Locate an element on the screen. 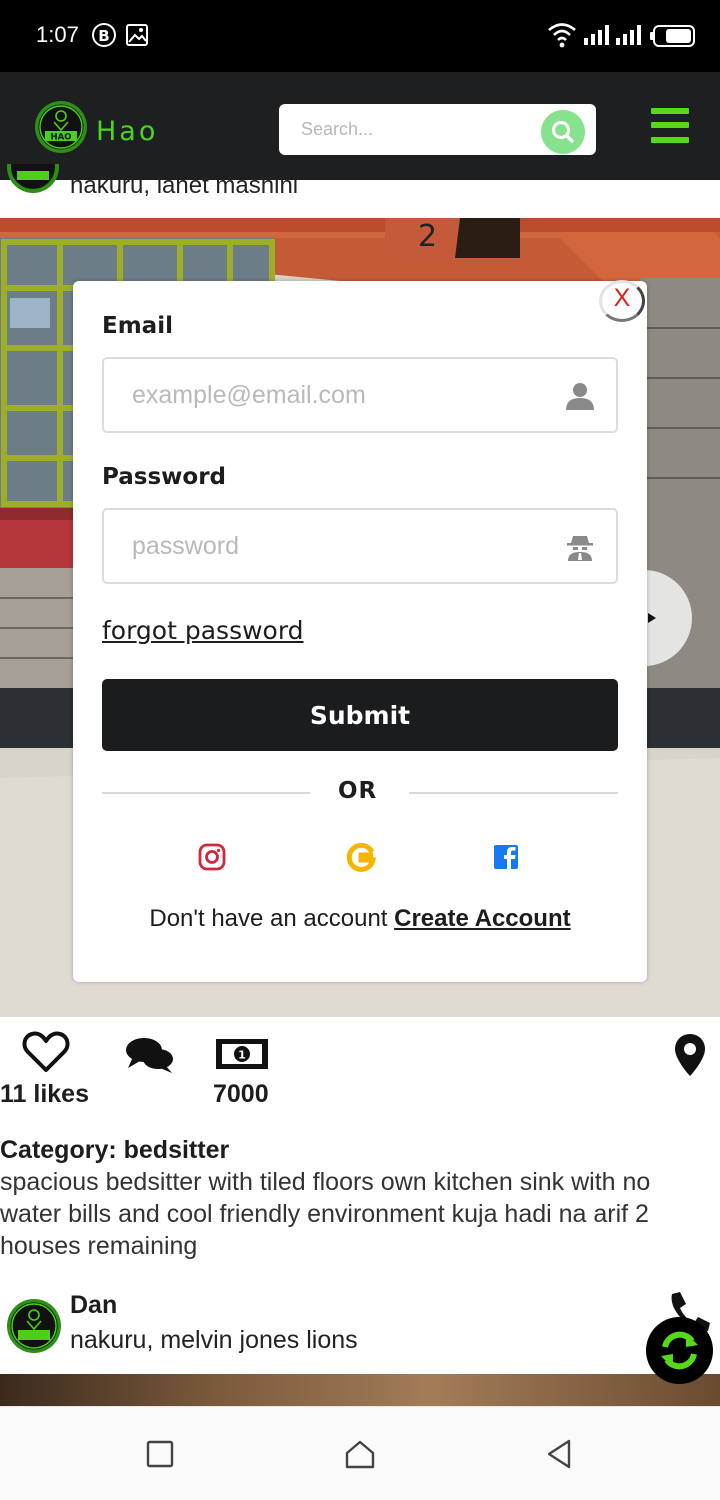 The image size is (720, 1500). logo-text: HAO is located at coordinates (61, 138).